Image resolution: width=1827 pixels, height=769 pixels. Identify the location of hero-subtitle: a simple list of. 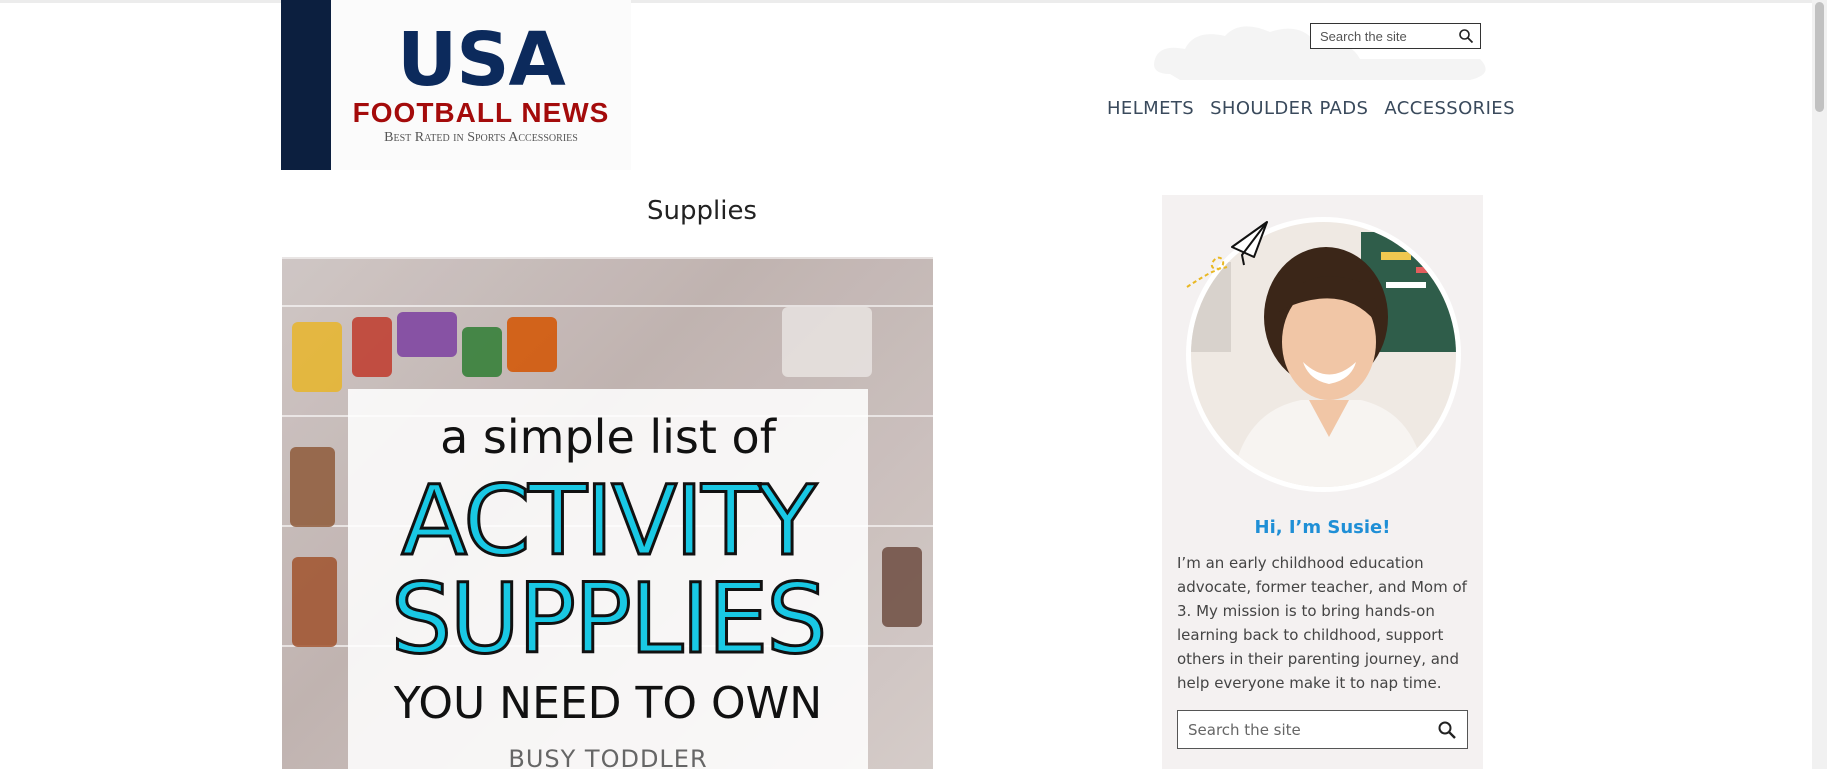
(608, 437).